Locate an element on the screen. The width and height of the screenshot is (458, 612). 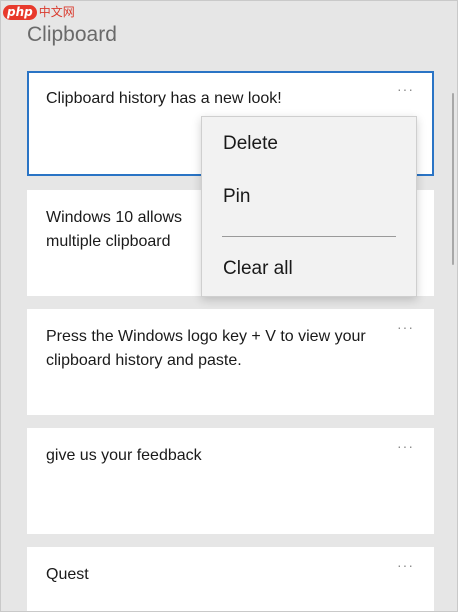
watermark-text: 中文网 is located at coordinates (56, 11).